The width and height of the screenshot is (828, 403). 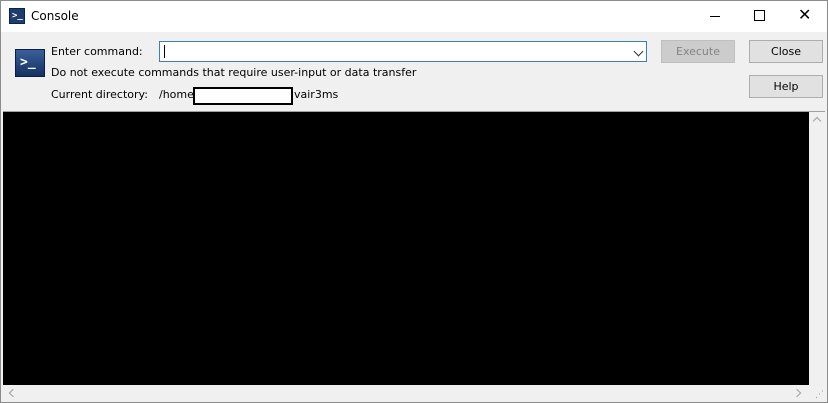 I want to click on close-icon: ✕, so click(x=805, y=14).